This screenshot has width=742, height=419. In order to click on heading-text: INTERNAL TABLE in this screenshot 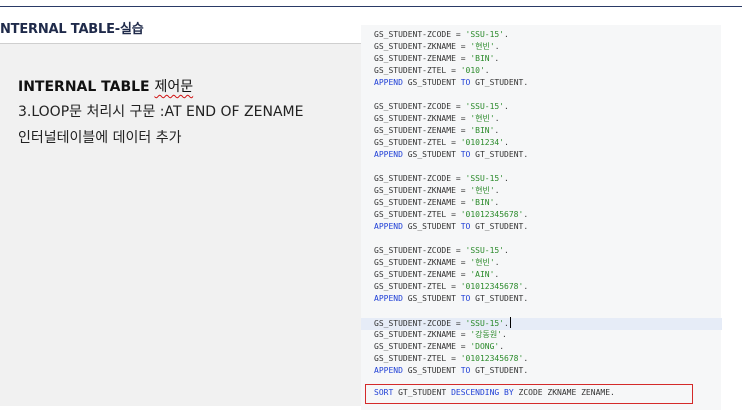, I will do `click(86, 87)`.